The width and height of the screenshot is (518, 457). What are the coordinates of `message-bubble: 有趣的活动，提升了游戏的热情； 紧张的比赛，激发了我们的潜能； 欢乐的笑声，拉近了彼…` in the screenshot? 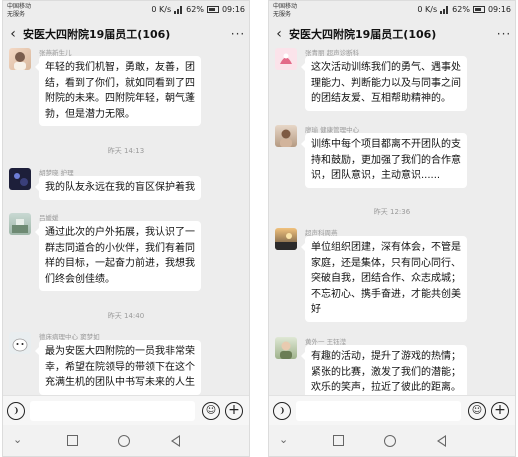 It's located at (384, 370).